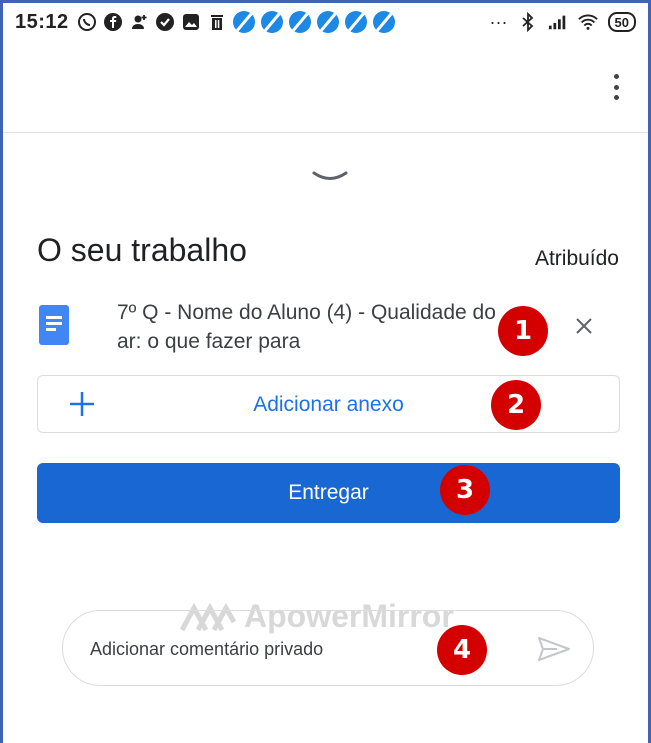 This screenshot has height=743, width=651. What do you see at coordinates (465, 490) in the screenshot?
I see `annotation-badge-3: 3` at bounding box center [465, 490].